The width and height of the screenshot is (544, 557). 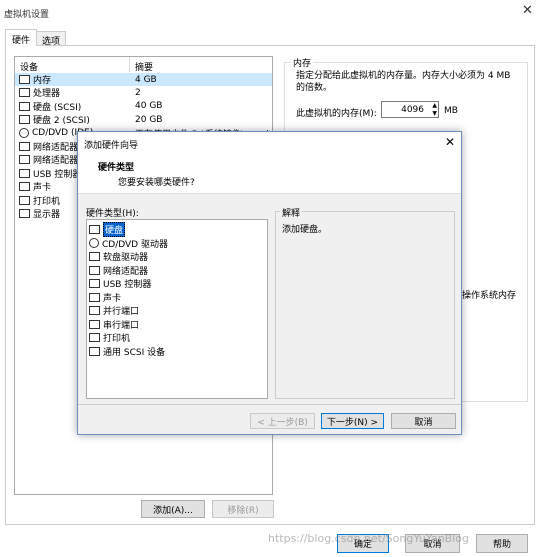 I want to click on device-name: 内存, so click(x=42, y=81).